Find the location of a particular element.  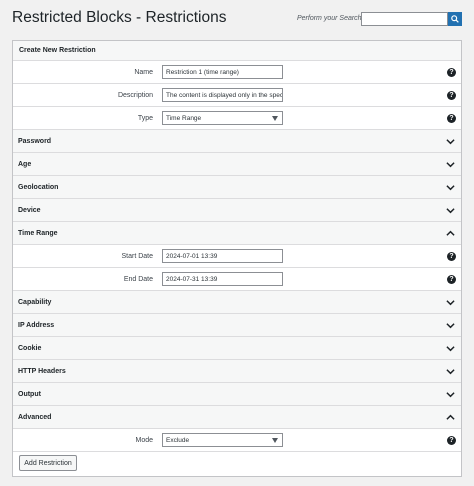

section-cookie: Cookie is located at coordinates (237, 348).